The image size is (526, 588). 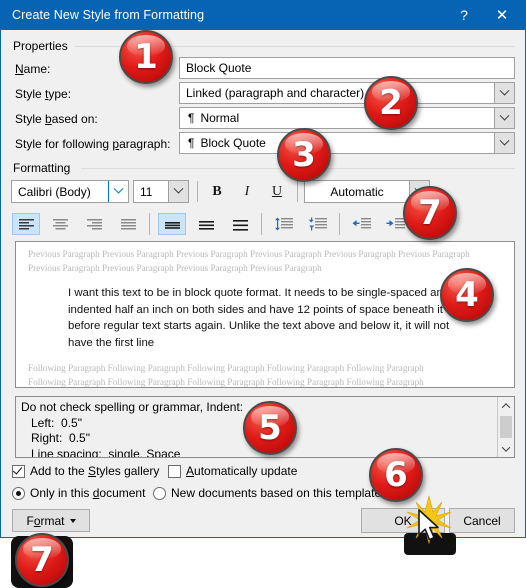 I want to click on style-based-on-label: Style based on:, so click(x=56, y=119).